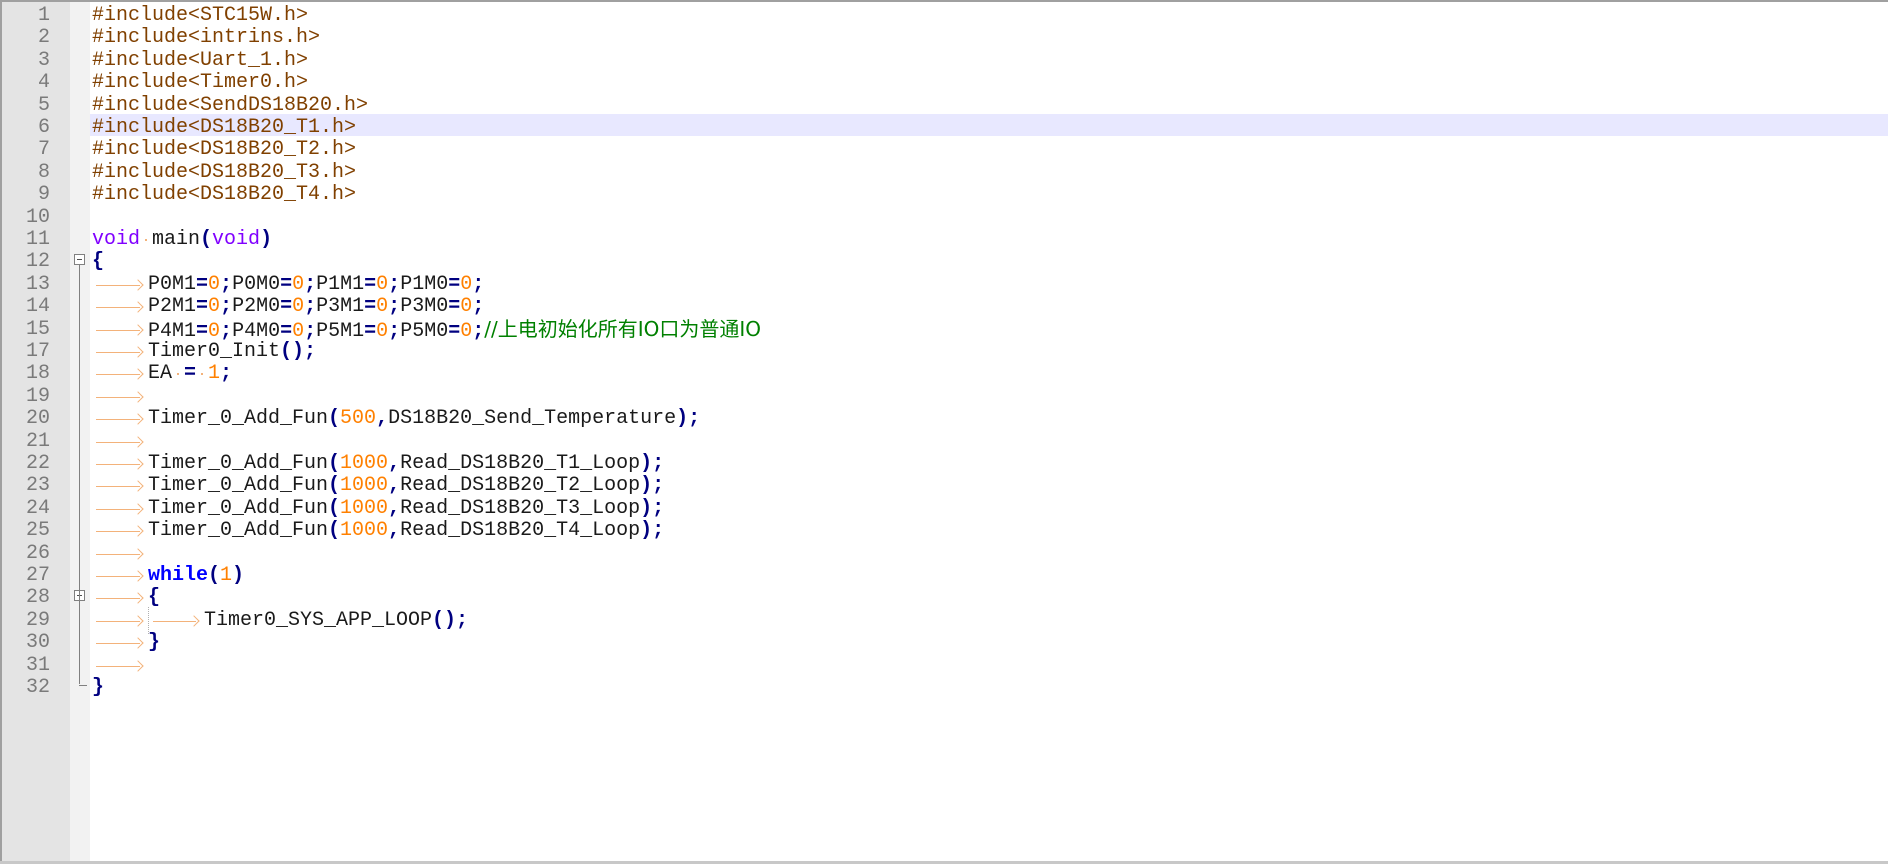  Describe the element at coordinates (37, 687) in the screenshot. I see `line-number: 32` at that location.